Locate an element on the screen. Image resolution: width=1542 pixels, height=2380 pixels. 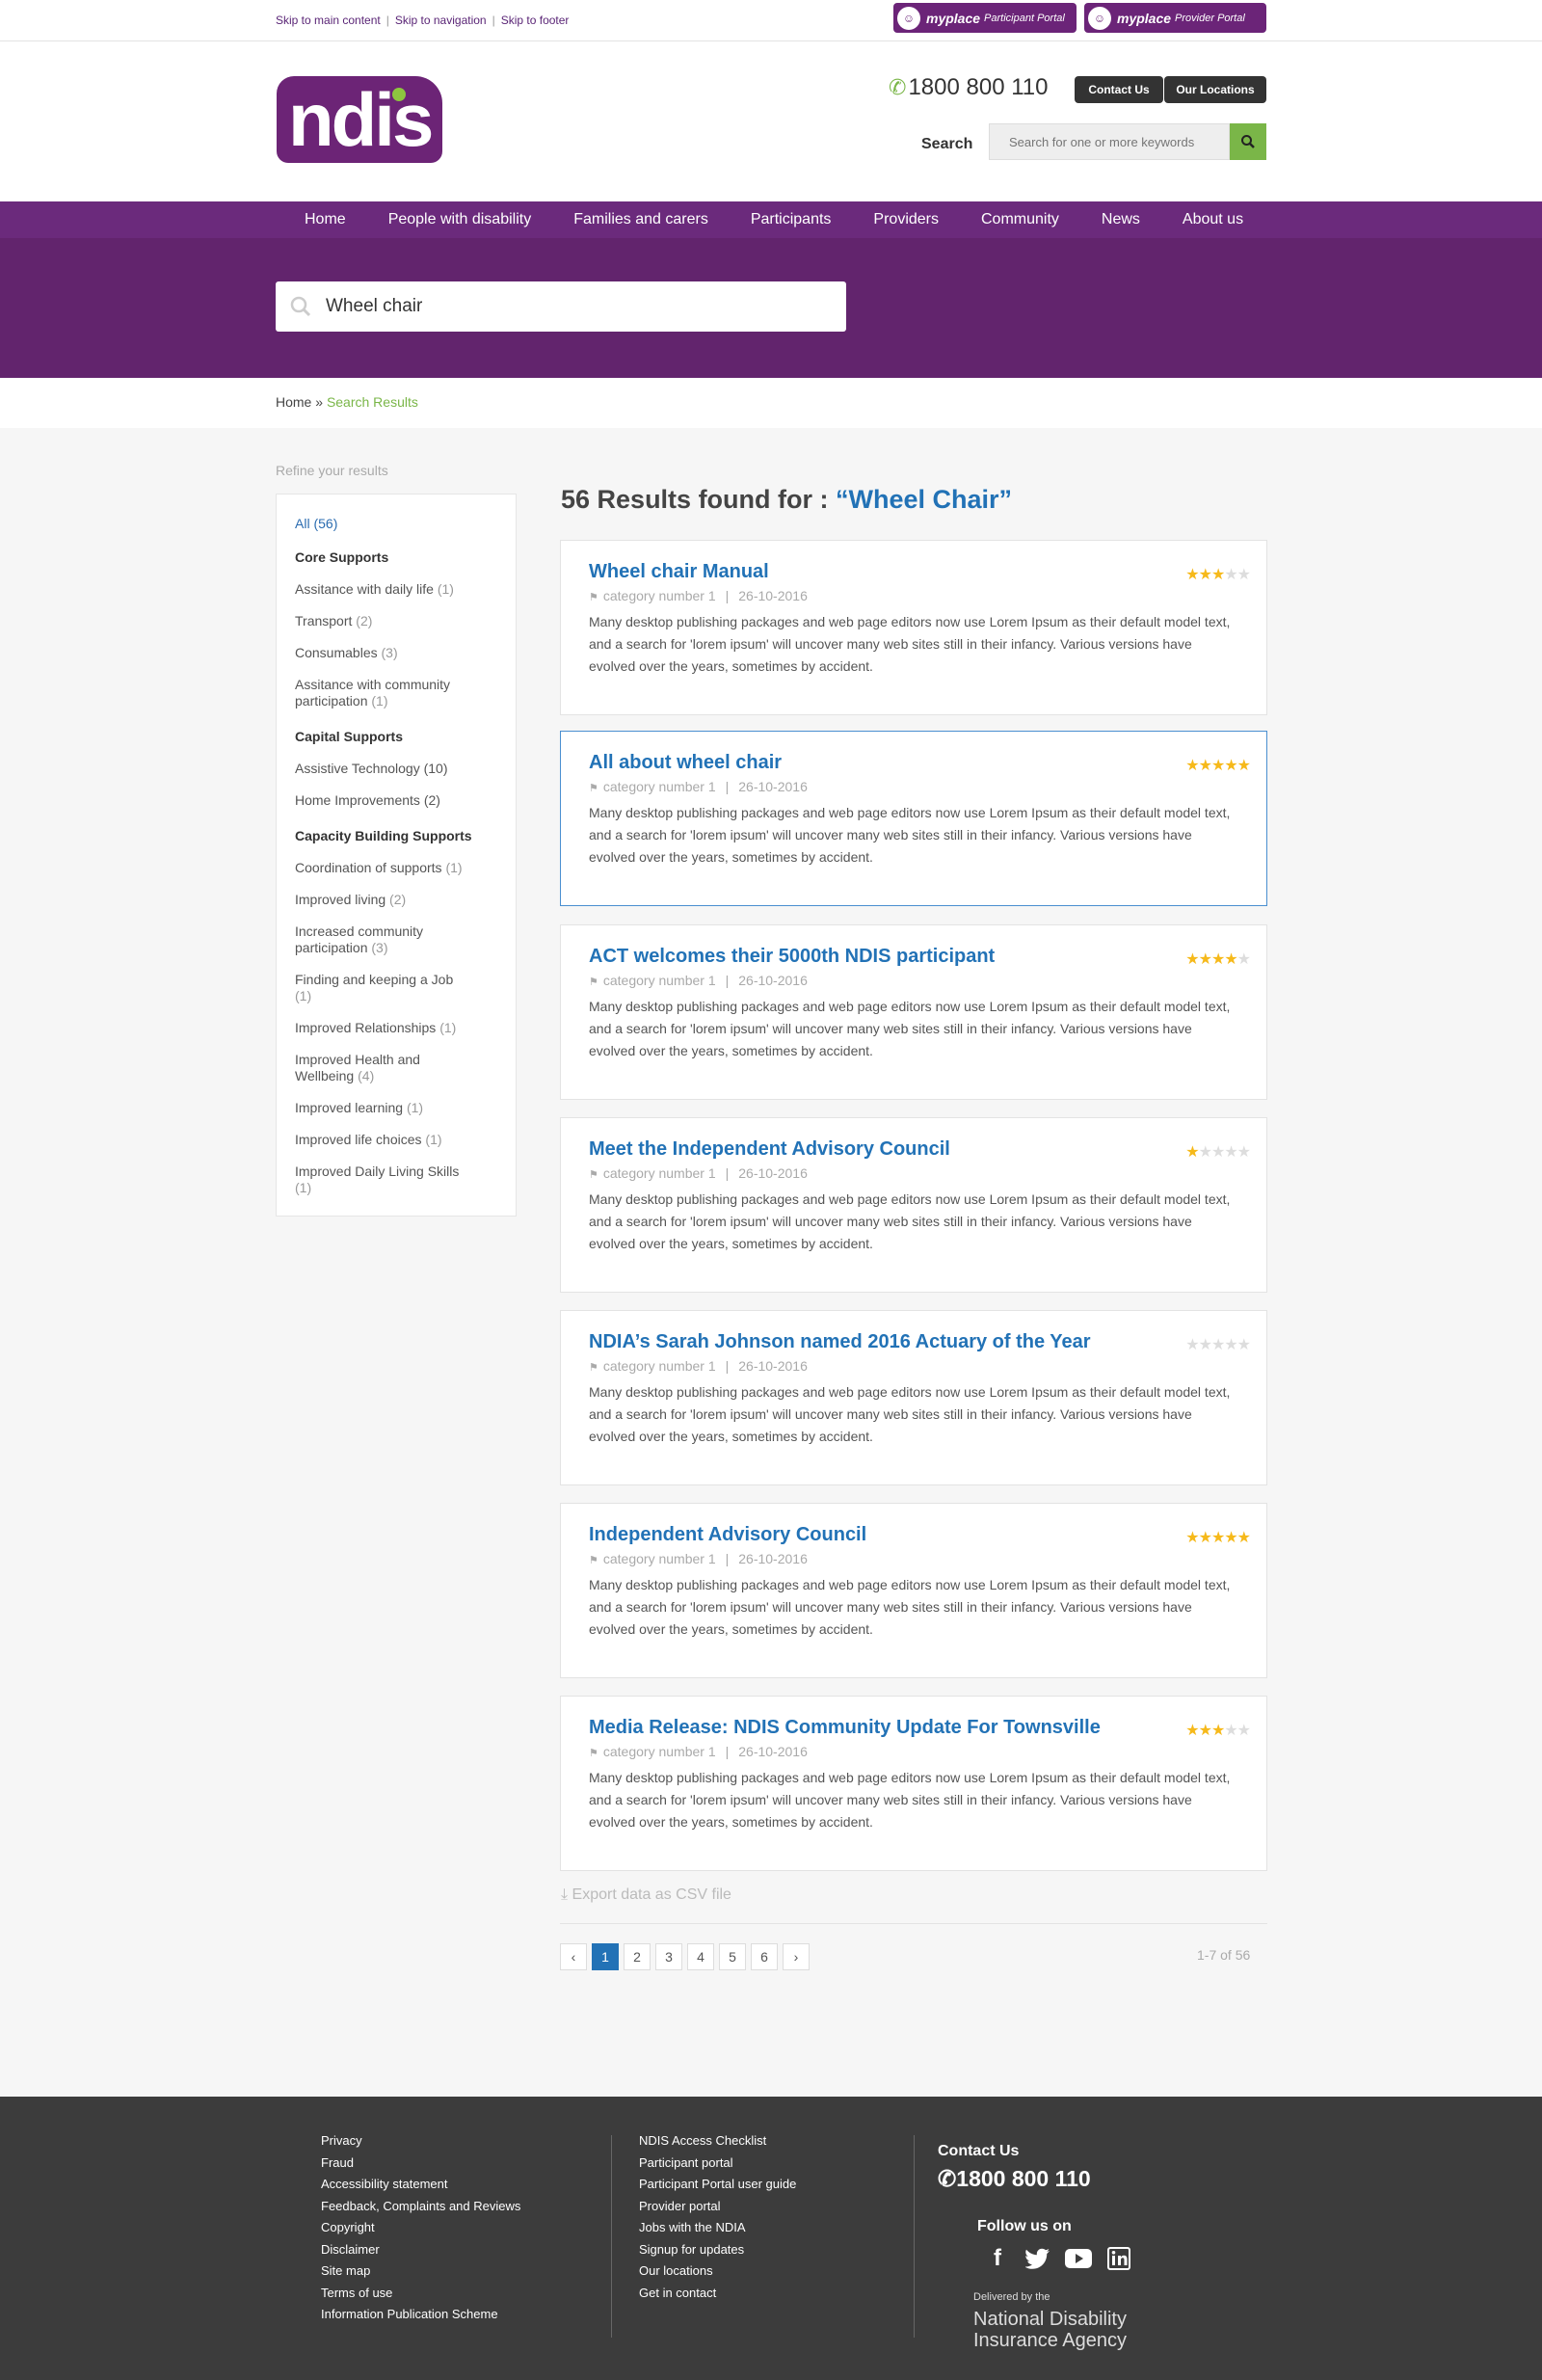
ndis-logo: ndis is located at coordinates (360, 119).